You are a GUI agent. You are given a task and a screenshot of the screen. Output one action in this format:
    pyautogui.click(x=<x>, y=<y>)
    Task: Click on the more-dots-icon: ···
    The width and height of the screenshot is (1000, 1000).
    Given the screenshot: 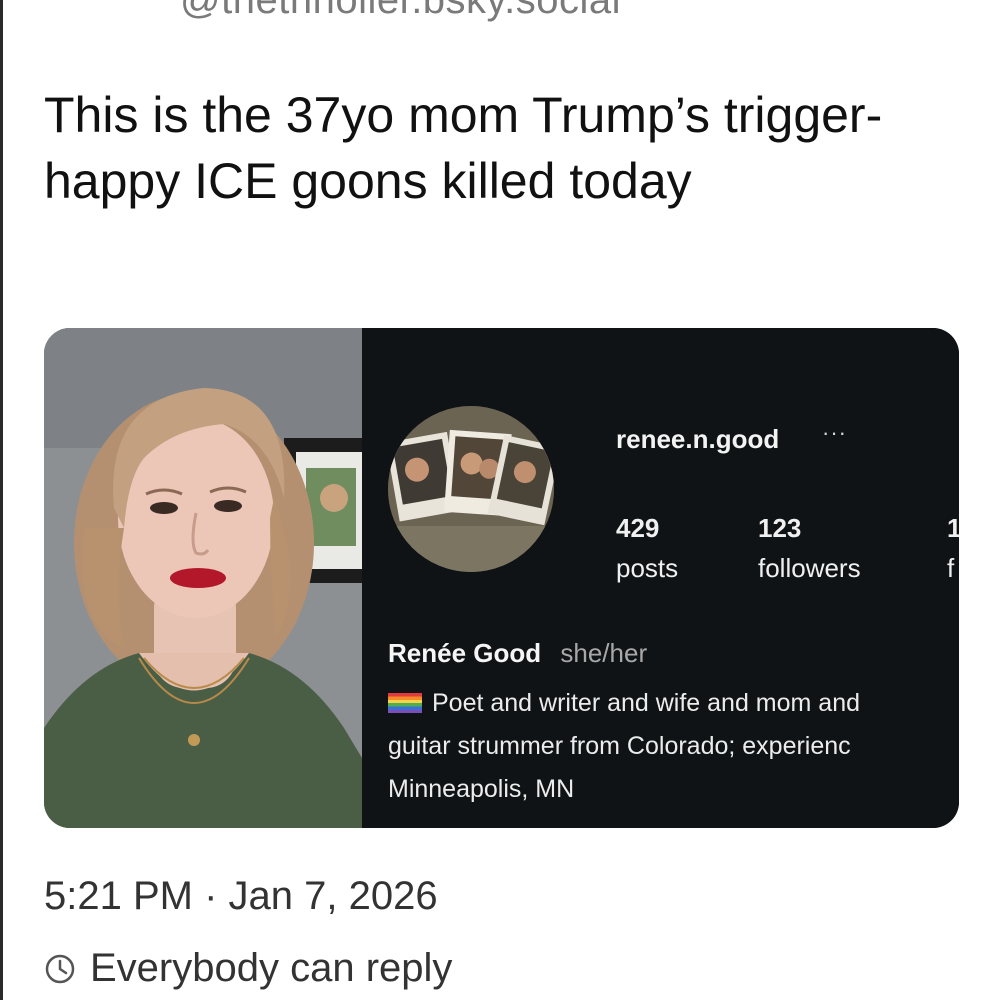 What is the action you would take?
    pyautogui.click(x=834, y=433)
    